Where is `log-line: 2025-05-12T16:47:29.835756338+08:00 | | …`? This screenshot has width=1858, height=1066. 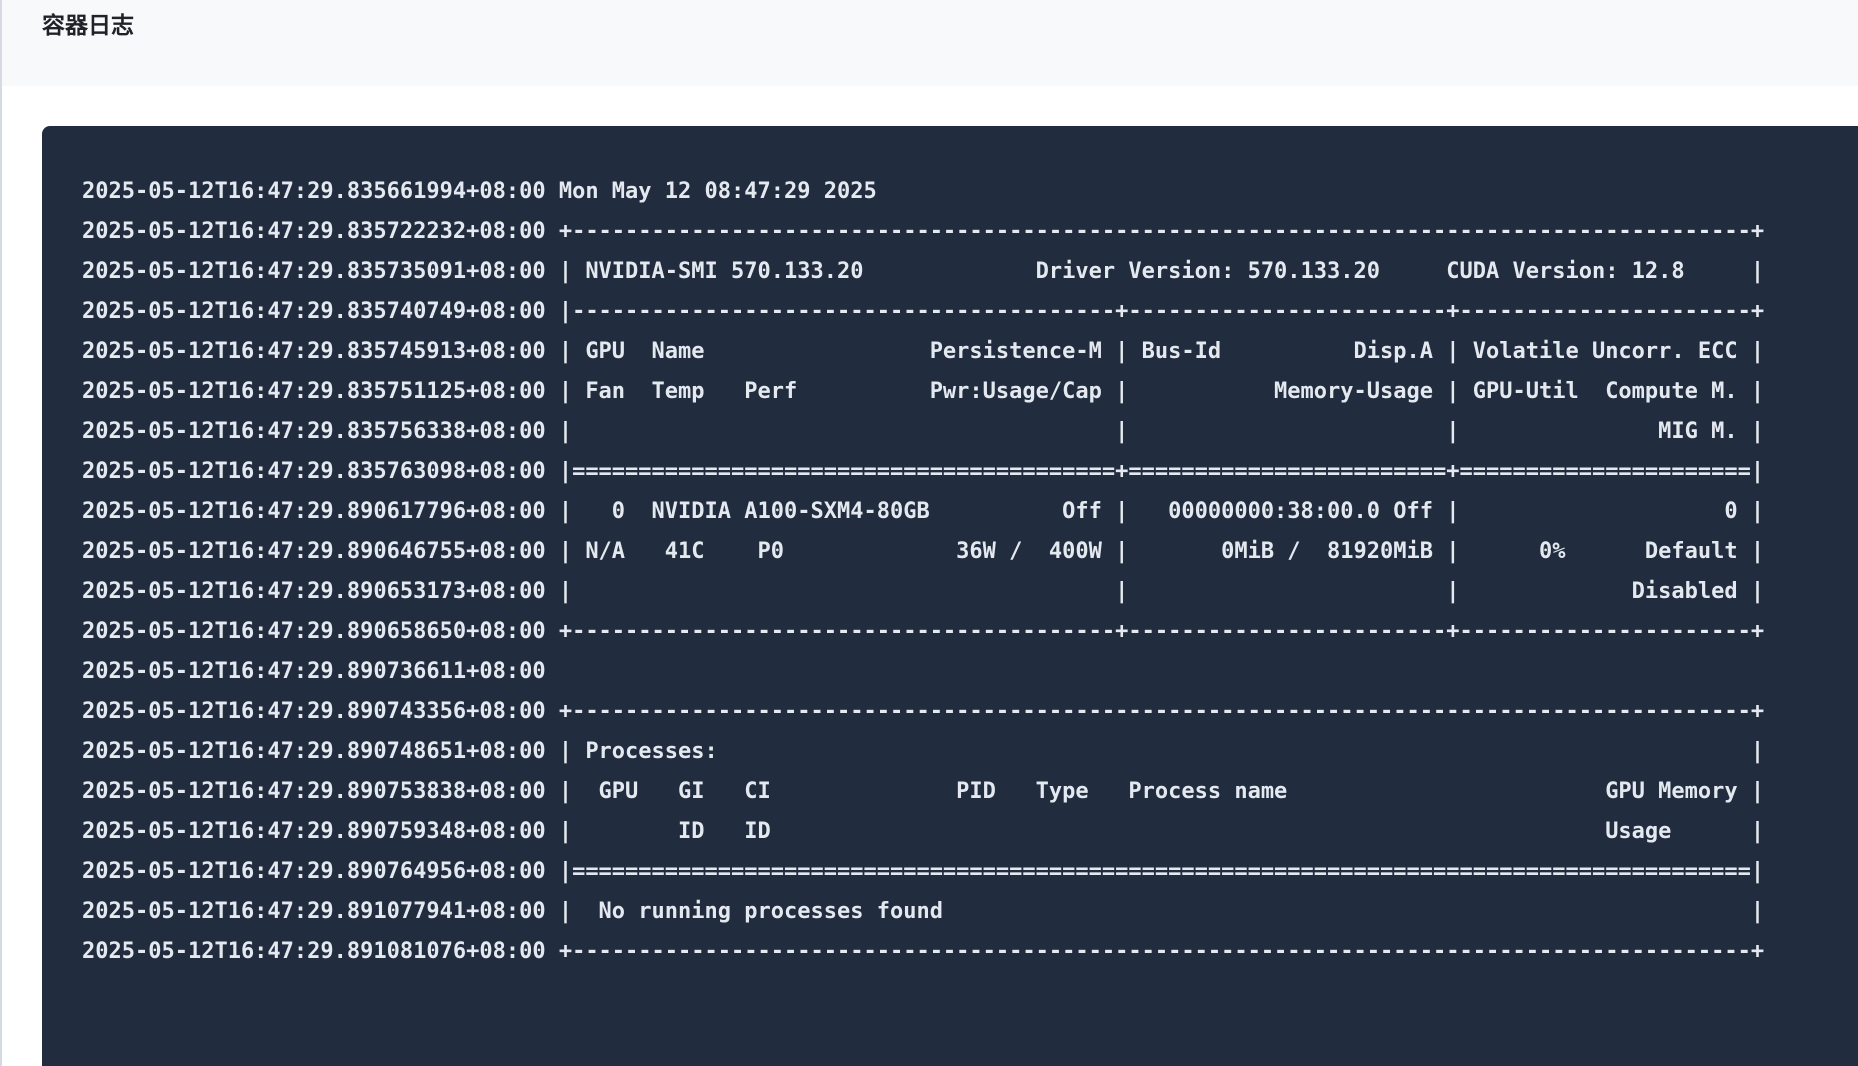 log-line: 2025-05-12T16:47:29.835756338+08:00 | | … is located at coordinates (923, 431).